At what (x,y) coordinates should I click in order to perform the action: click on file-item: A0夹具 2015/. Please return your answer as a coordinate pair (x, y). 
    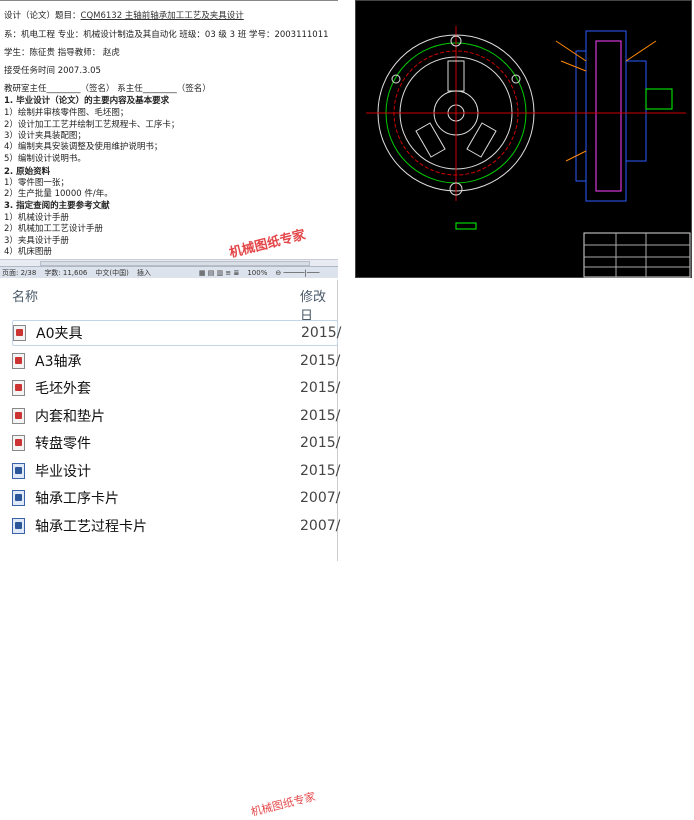
    Looking at the image, I should click on (177, 333).